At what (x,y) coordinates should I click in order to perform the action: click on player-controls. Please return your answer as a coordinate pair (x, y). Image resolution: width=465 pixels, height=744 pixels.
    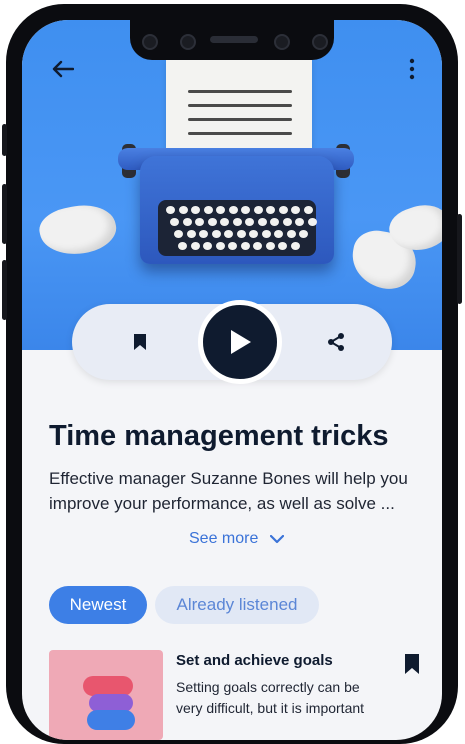
    Looking at the image, I should click on (232, 342).